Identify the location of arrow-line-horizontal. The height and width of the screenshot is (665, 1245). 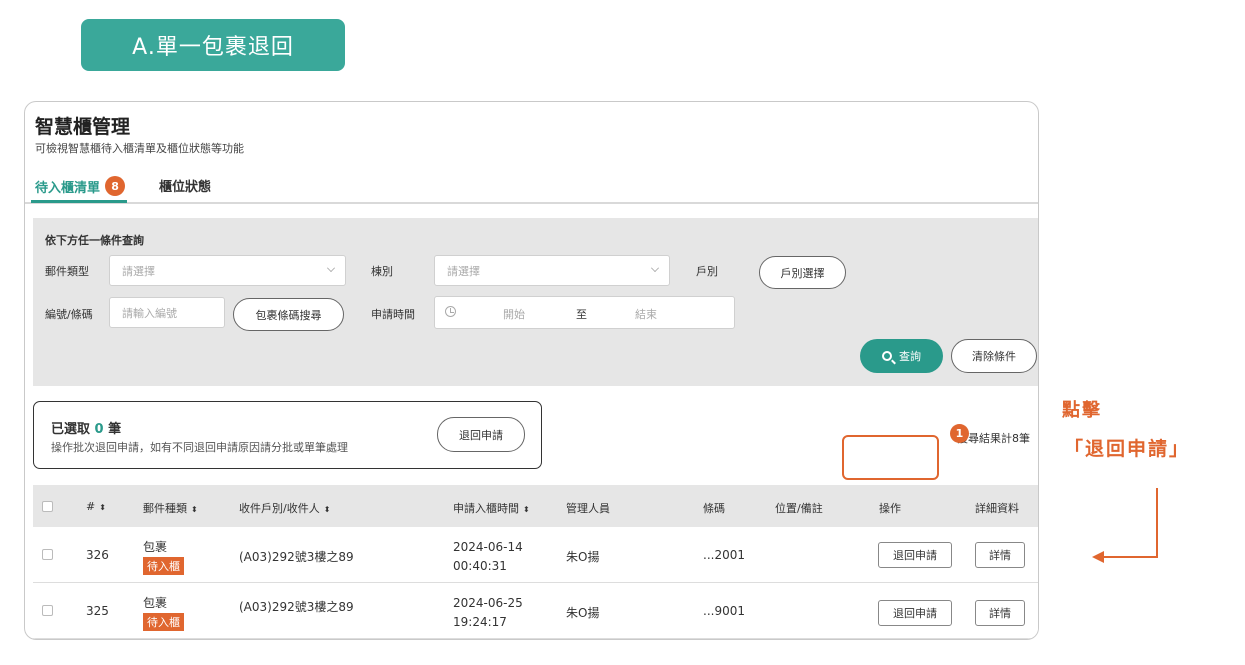
(1129, 557).